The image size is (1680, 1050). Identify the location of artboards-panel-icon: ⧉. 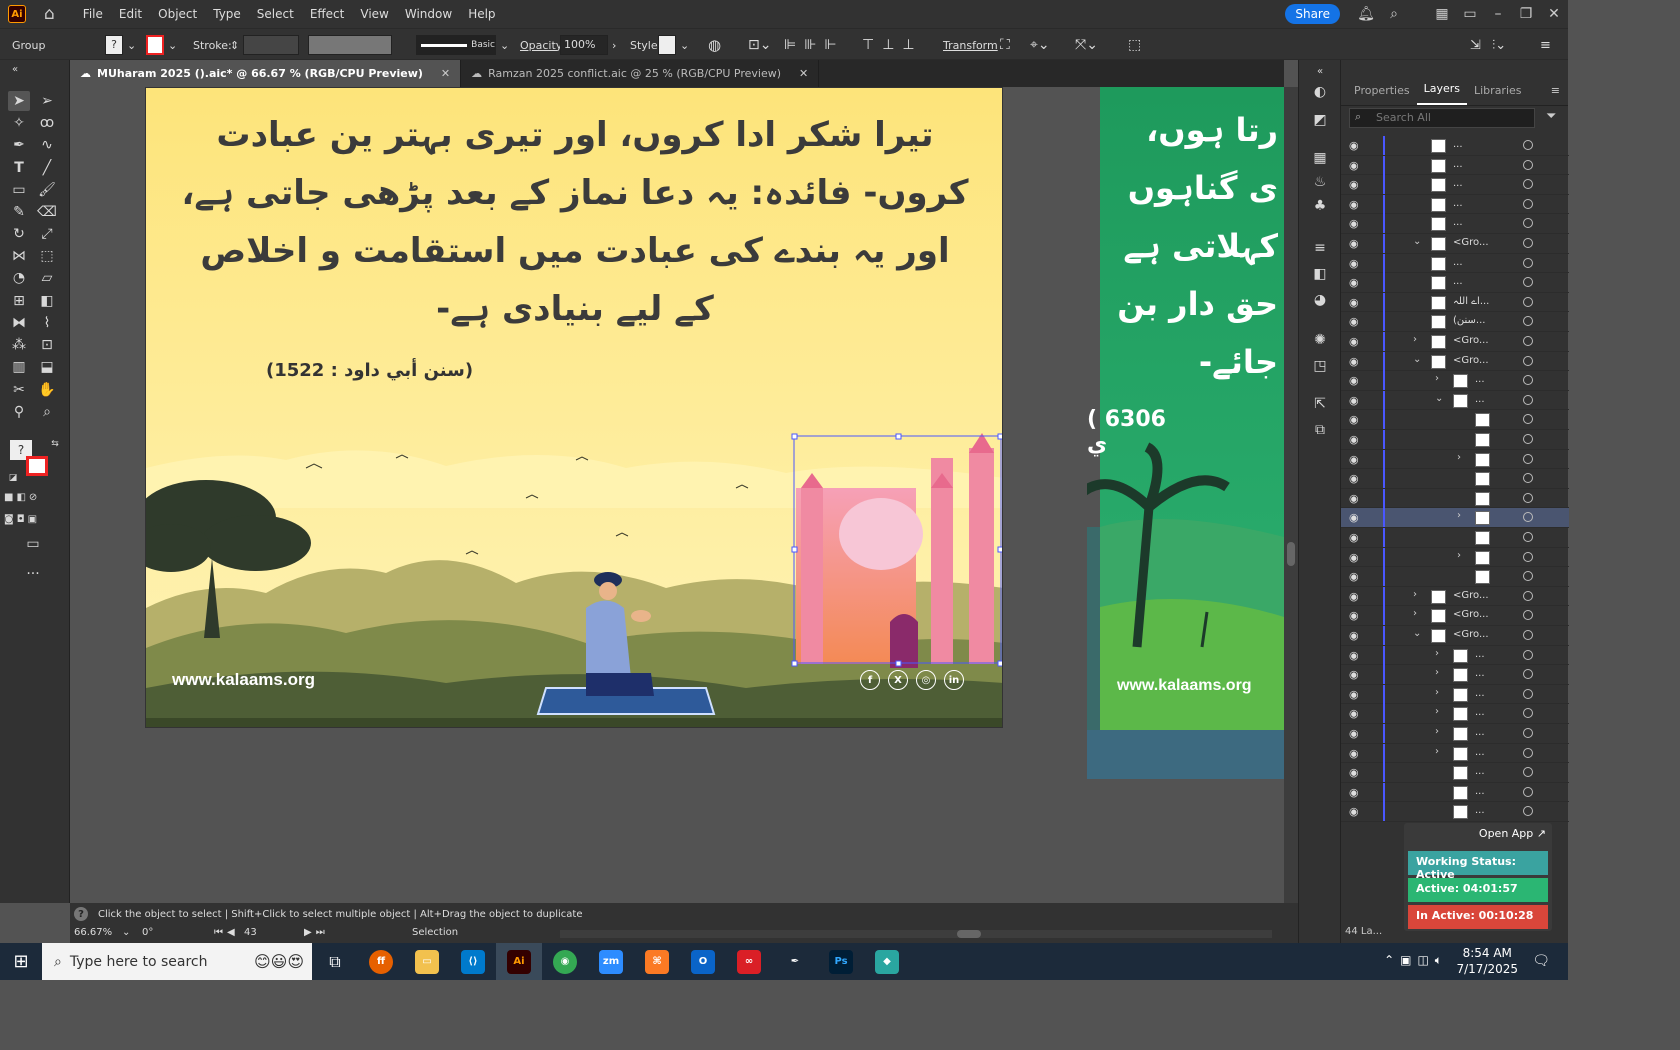
(1320, 430).